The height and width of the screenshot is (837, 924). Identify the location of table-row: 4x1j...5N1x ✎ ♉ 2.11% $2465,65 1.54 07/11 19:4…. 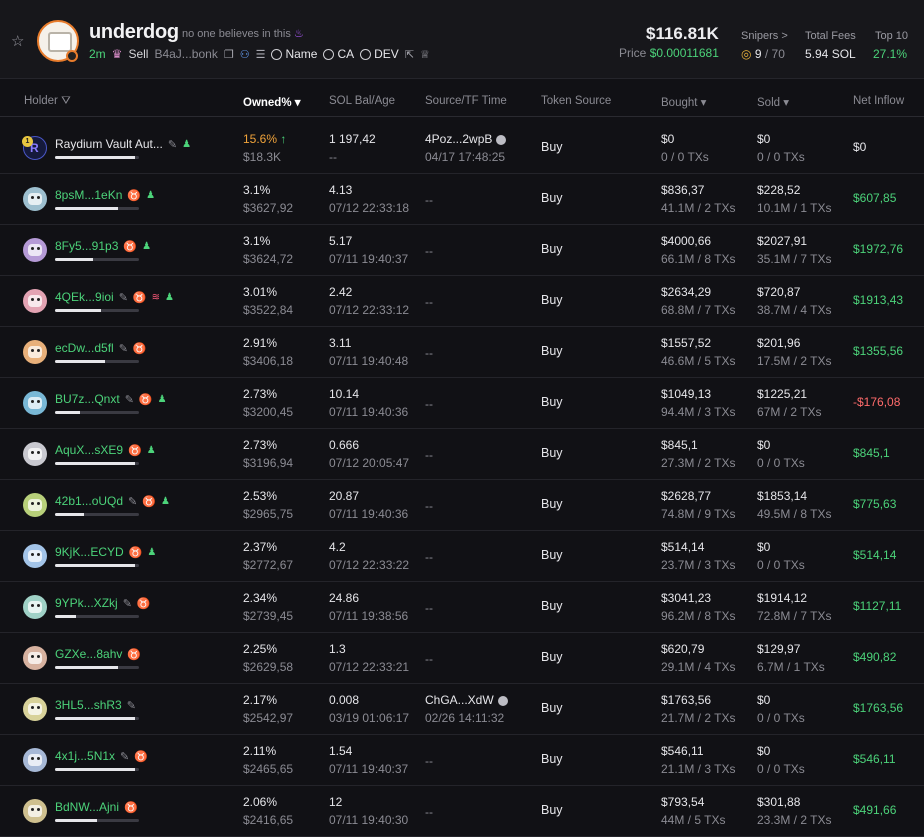
(462, 760).